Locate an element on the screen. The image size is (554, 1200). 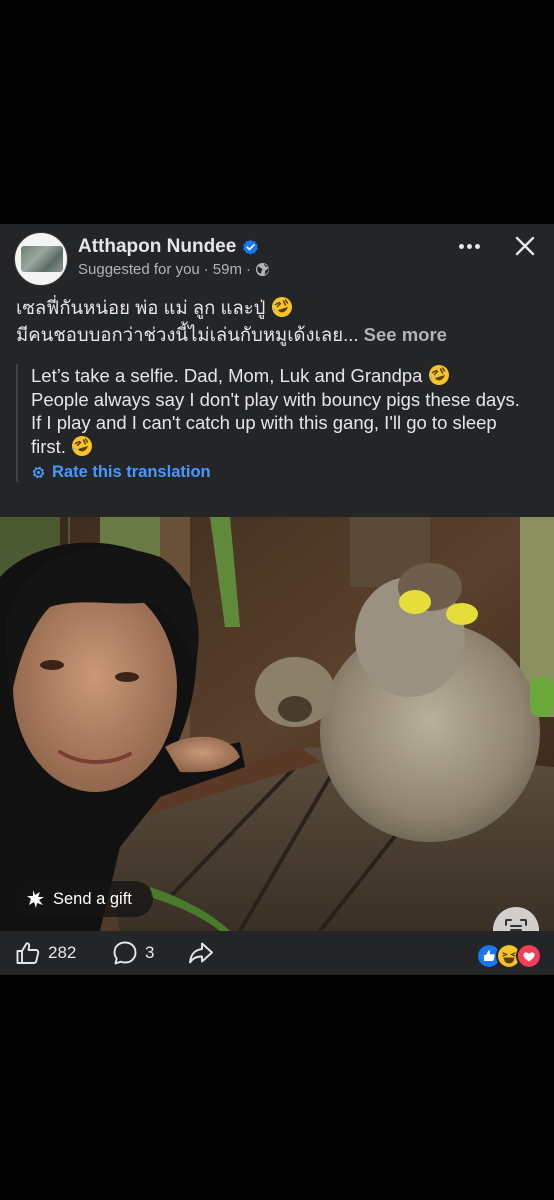
post-actions-bar: 282 3 is located at coordinates (277, 953).